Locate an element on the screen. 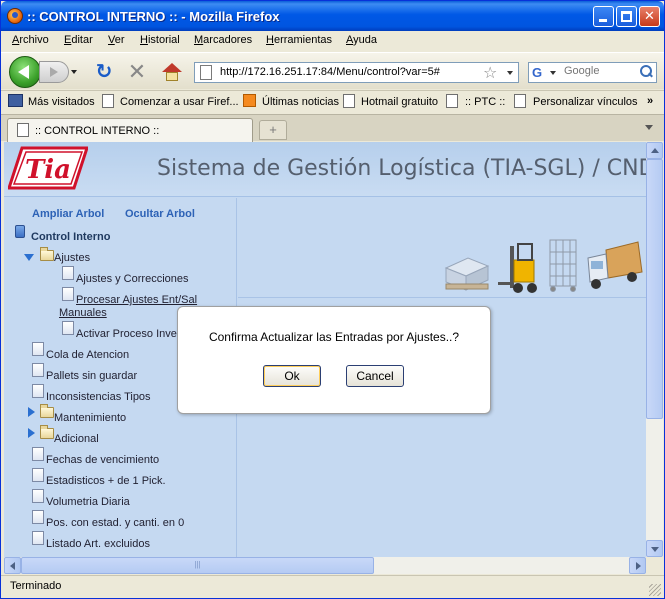 The image size is (665, 599). tree-item-inconsistencias: Inconsistencias Tipos is located at coordinates (98, 397).